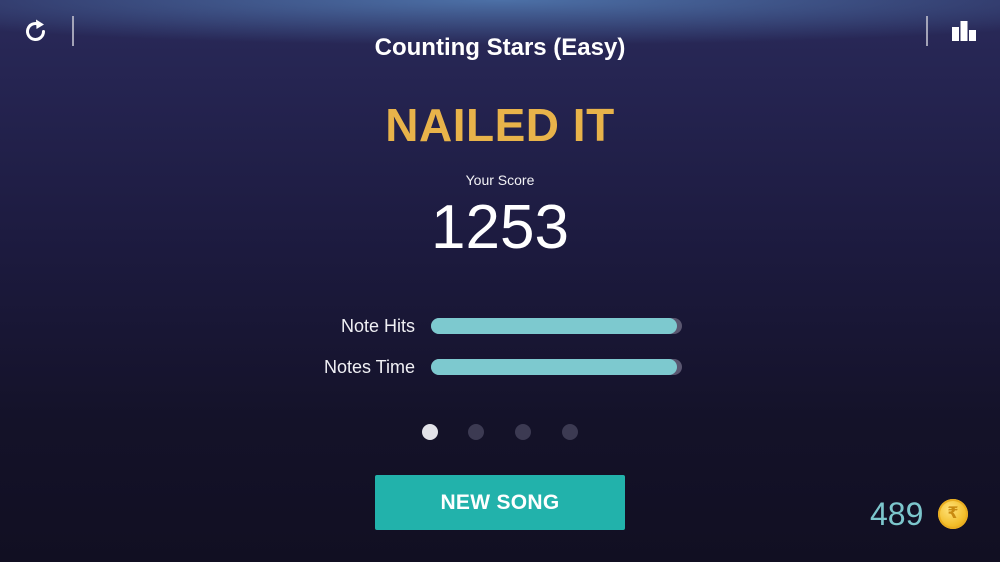 This screenshot has width=1000, height=562. I want to click on leaderboard-button, so click(964, 31).